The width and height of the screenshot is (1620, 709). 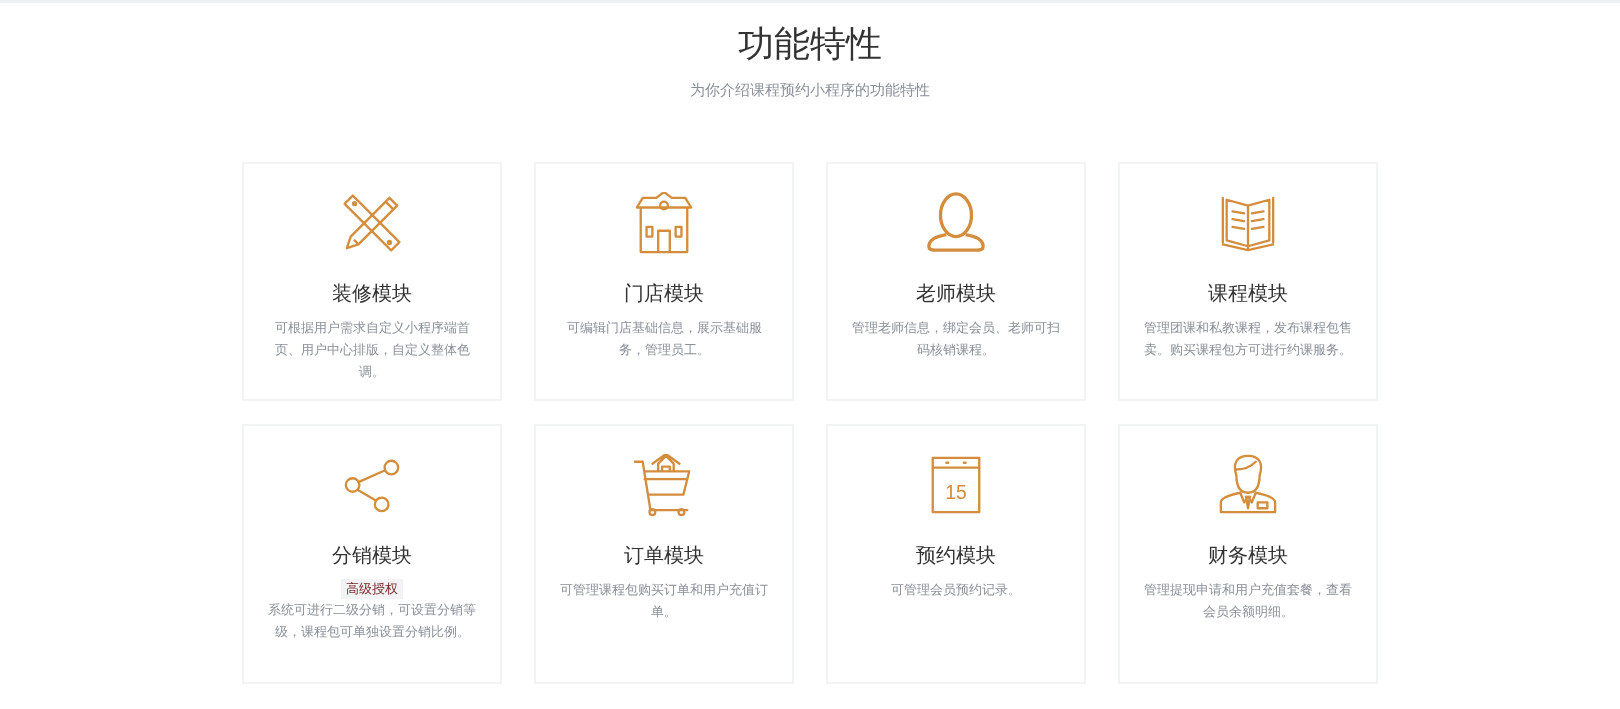 I want to click on feature-title: 订单模块, so click(x=664, y=555).